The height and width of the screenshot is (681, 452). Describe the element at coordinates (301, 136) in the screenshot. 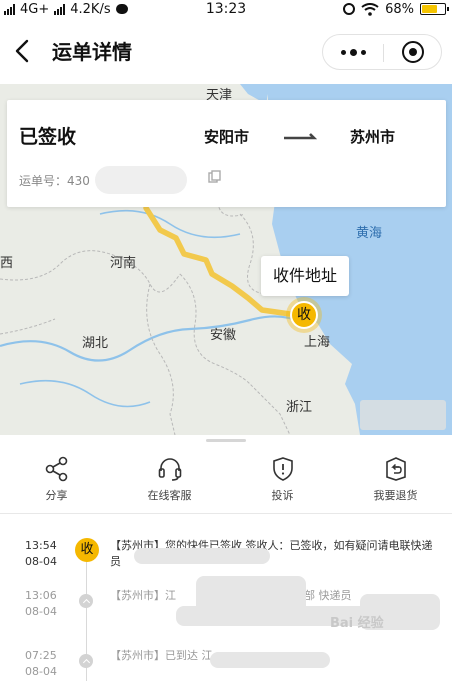

I see `route-arrow-icon` at that location.